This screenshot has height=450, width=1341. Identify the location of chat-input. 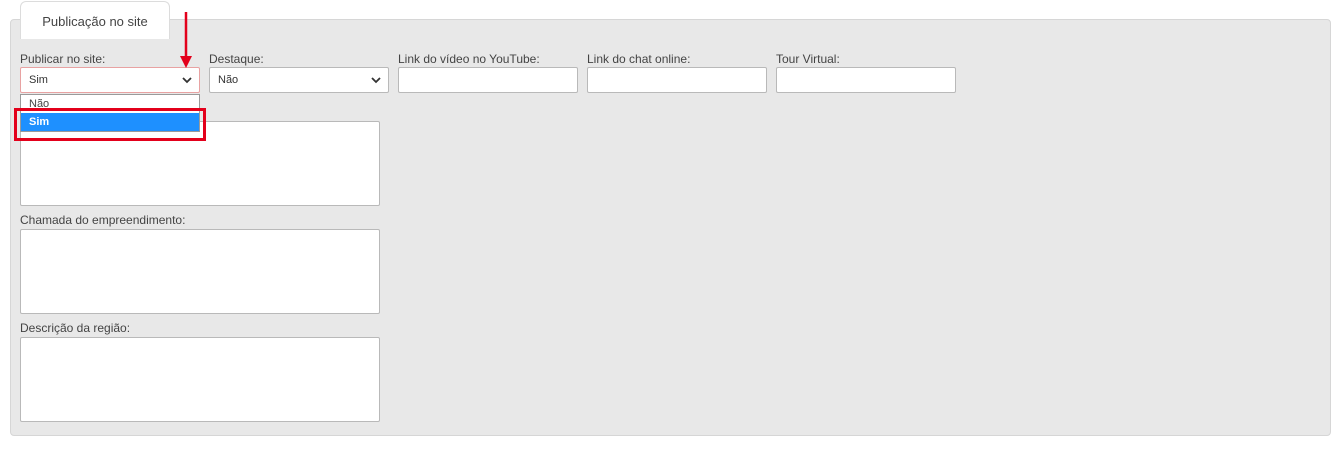
(677, 80).